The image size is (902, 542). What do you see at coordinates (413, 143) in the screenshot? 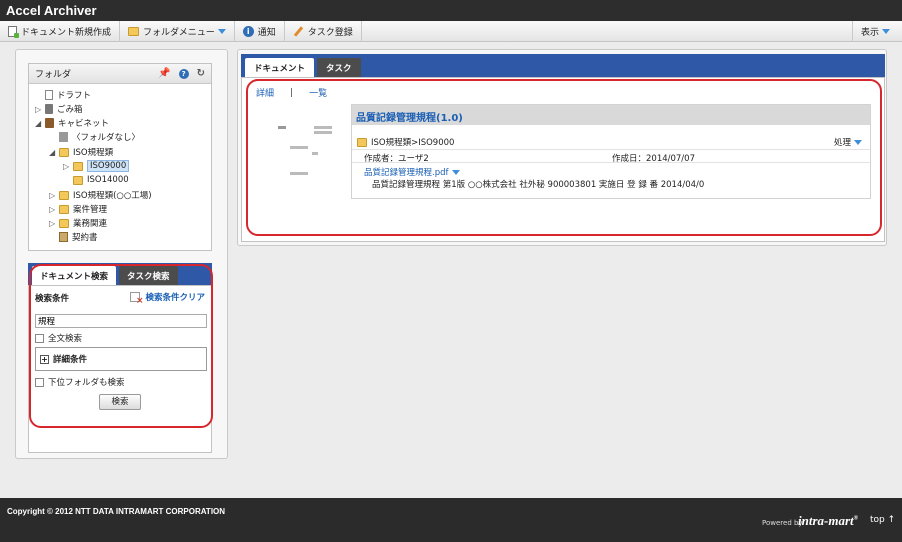
I see `folder-path-label: ISO規程類>ISO9000` at bounding box center [413, 143].